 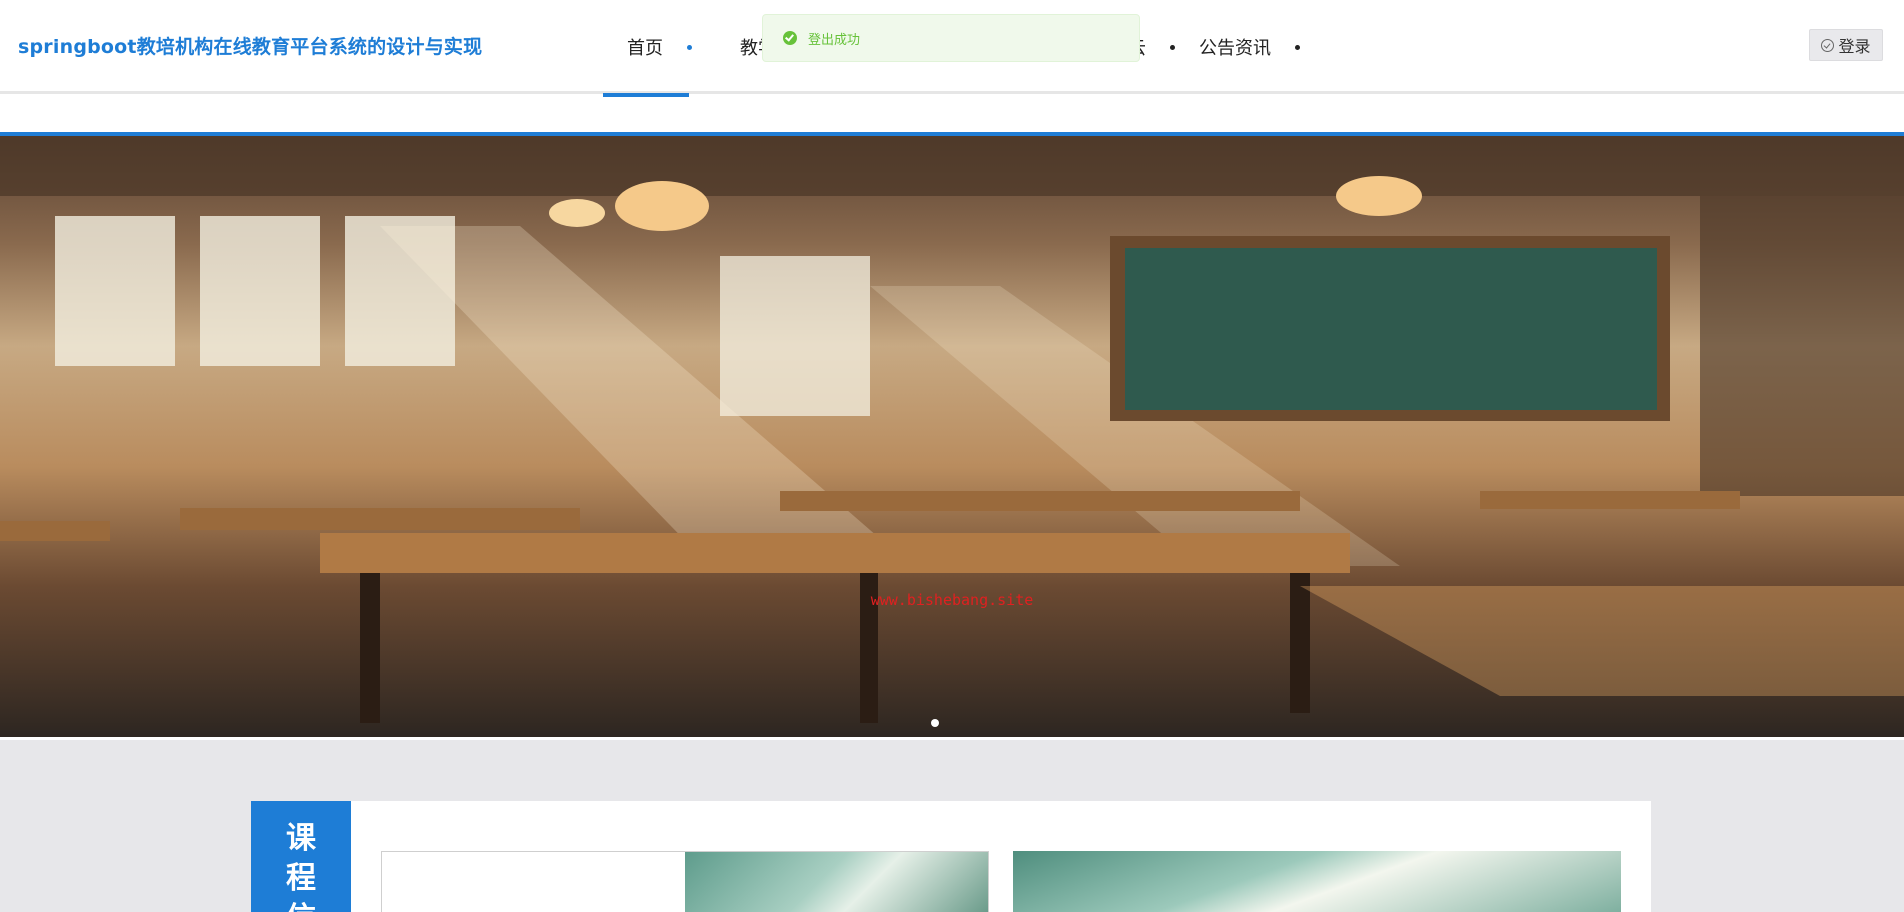 I want to click on check-circle-icon, so click(x=1828, y=45).